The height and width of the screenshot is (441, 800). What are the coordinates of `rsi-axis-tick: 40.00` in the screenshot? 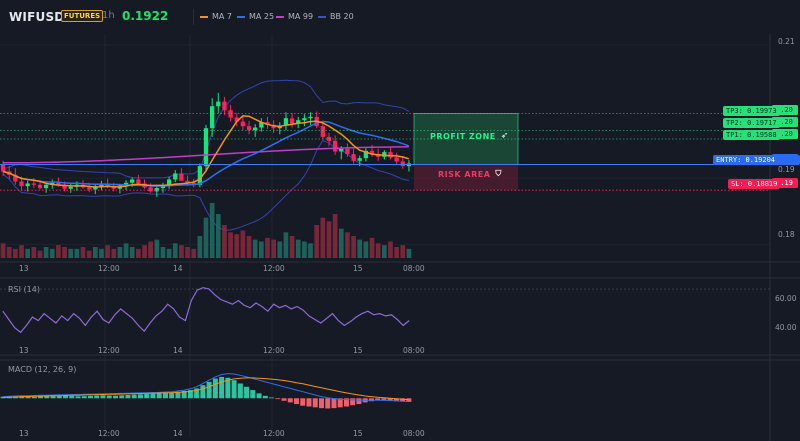 It's located at (786, 327).